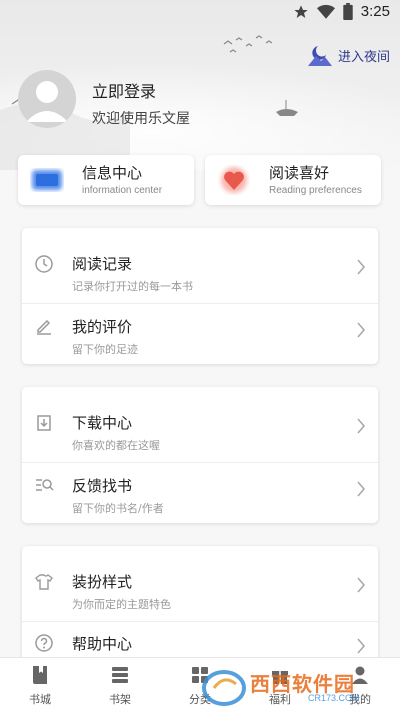 The image size is (400, 711). Describe the element at coordinates (132, 286) in the screenshot. I see `menu-item-subtitle: 记录你打开过的每一本书` at that location.